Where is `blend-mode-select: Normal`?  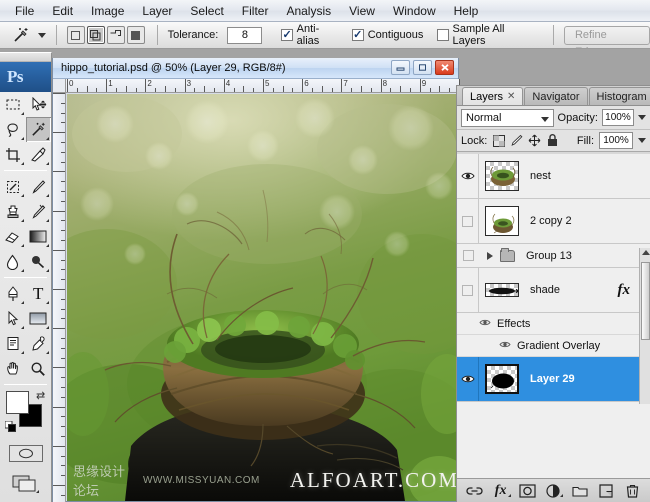 blend-mode-select: Normal is located at coordinates (507, 117).